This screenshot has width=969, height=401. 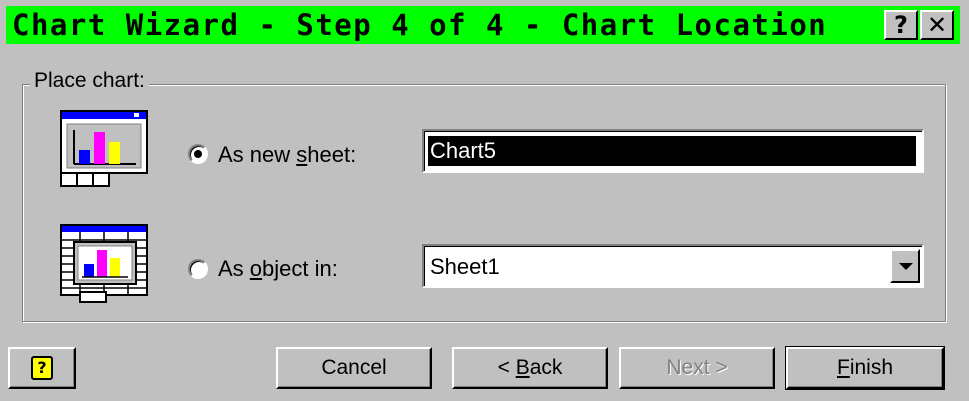 What do you see at coordinates (198, 269) in the screenshot?
I see `as-object-radio` at bounding box center [198, 269].